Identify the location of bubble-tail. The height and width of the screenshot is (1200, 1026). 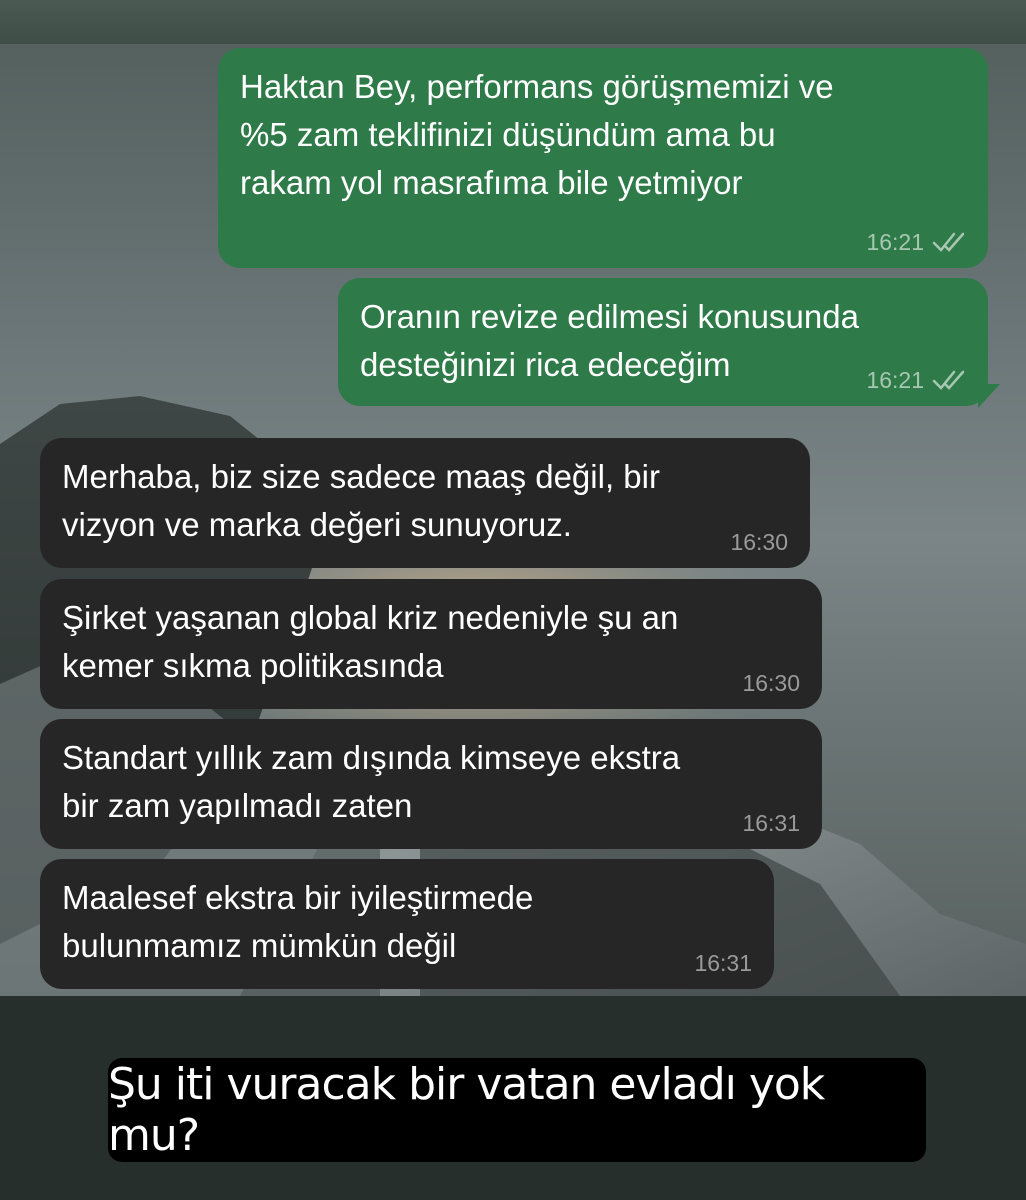
(989, 396).